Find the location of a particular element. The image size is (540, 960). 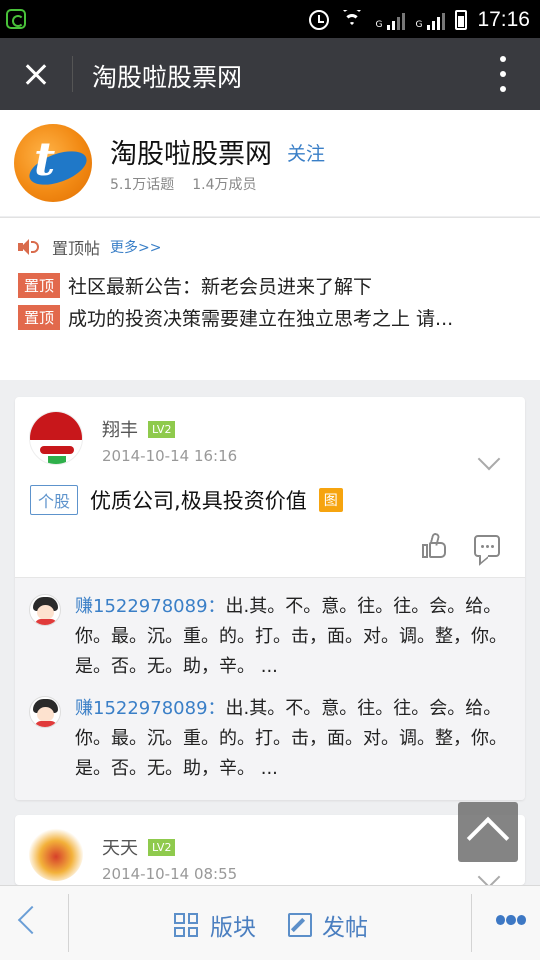

forum-stats: 5.1万话题 1.4万成员 is located at coordinates (183, 184).